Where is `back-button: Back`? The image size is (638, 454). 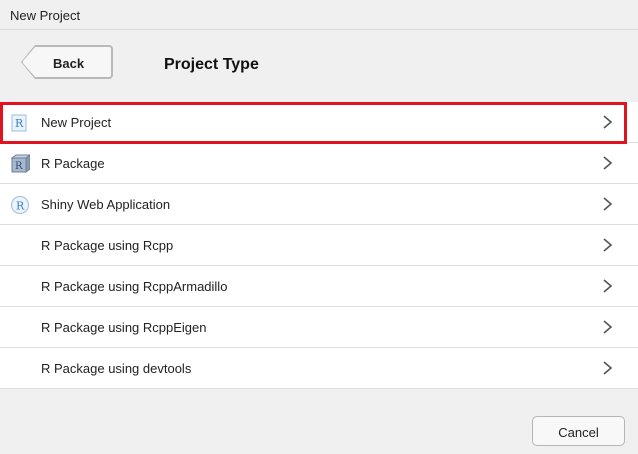
back-button: Back is located at coordinates (67, 62).